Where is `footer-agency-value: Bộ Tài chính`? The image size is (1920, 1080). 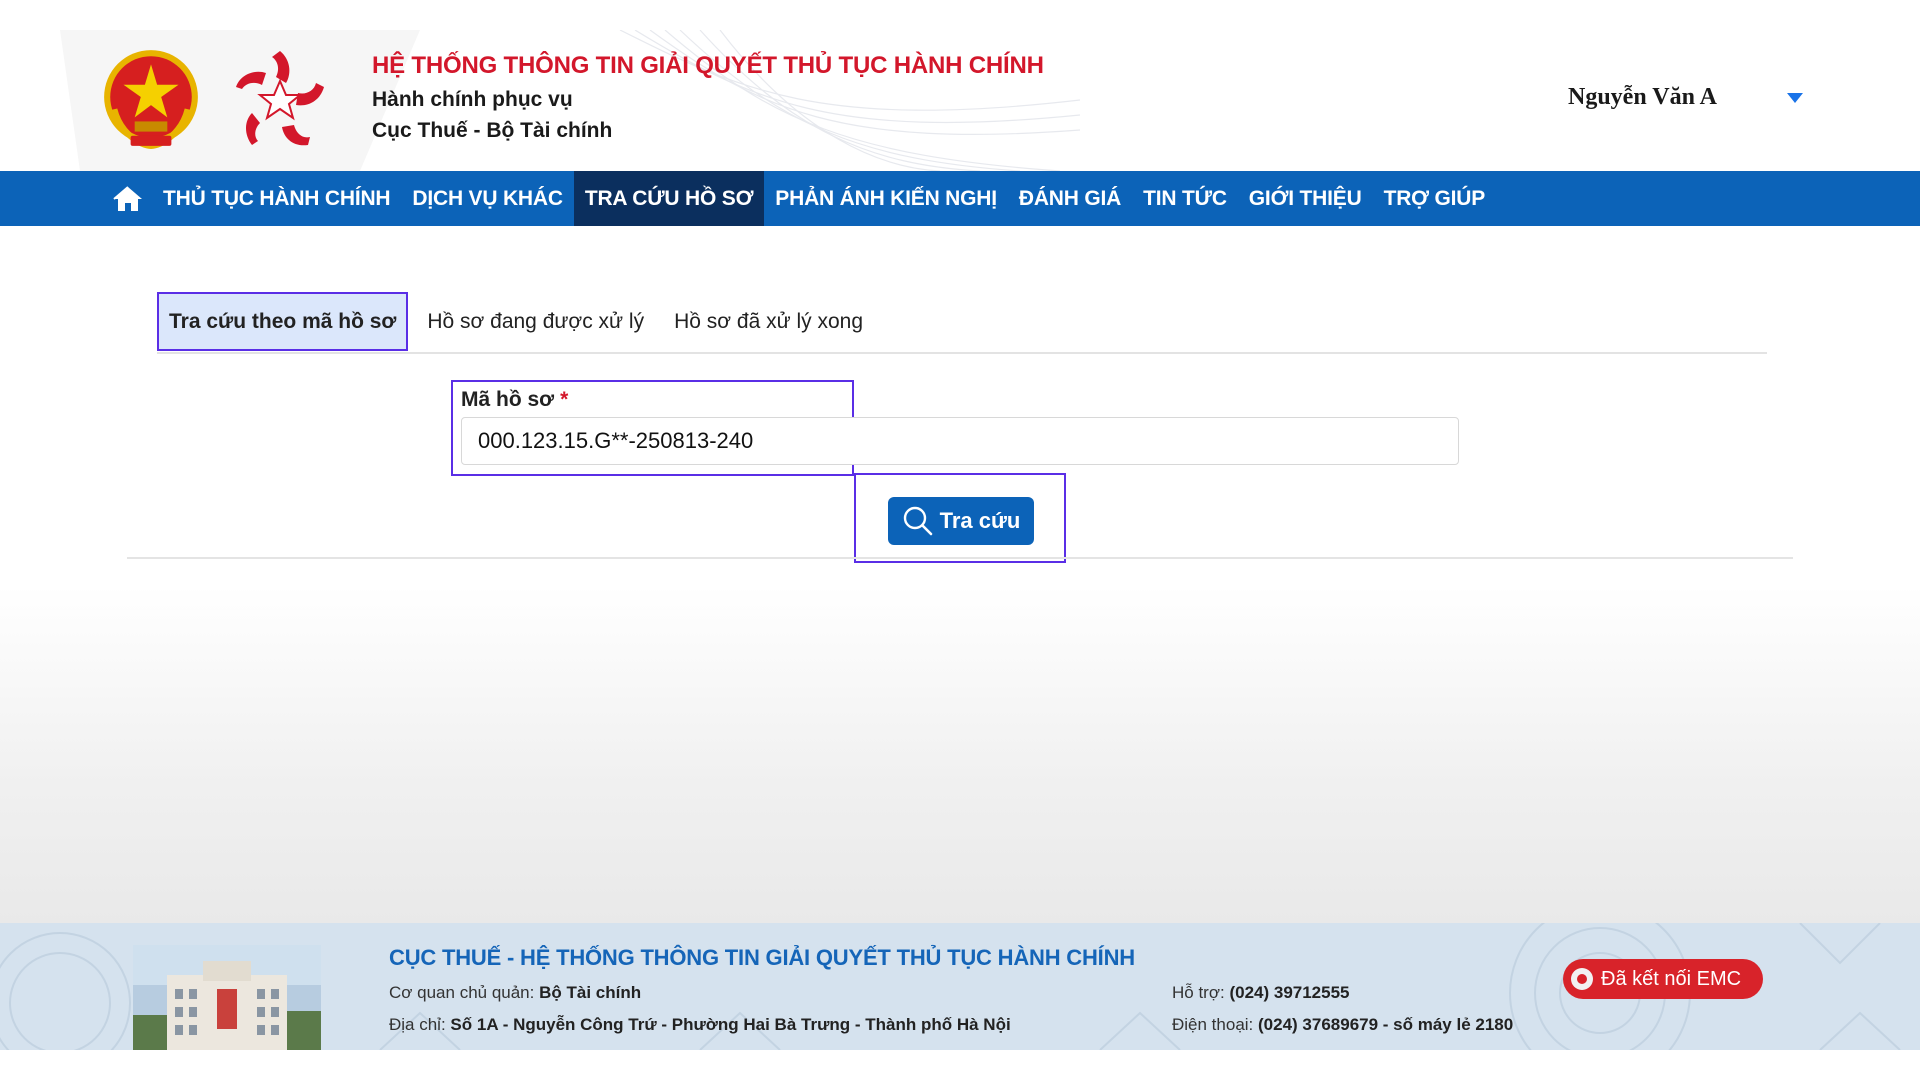
footer-agency-value: Bộ Tài chính is located at coordinates (590, 992).